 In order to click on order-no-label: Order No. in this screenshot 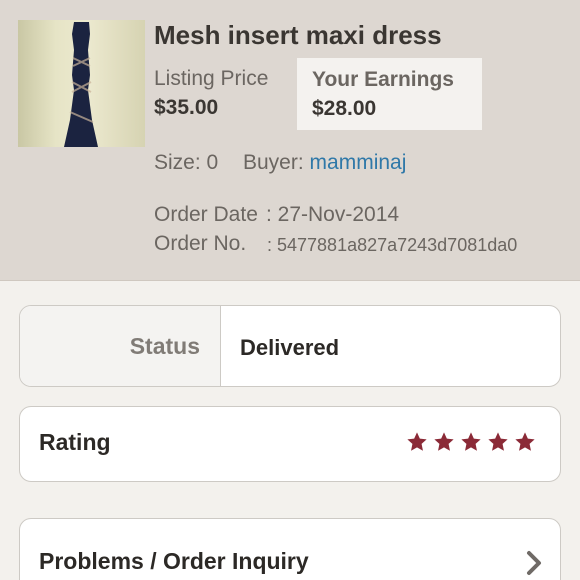, I will do `click(200, 243)`.